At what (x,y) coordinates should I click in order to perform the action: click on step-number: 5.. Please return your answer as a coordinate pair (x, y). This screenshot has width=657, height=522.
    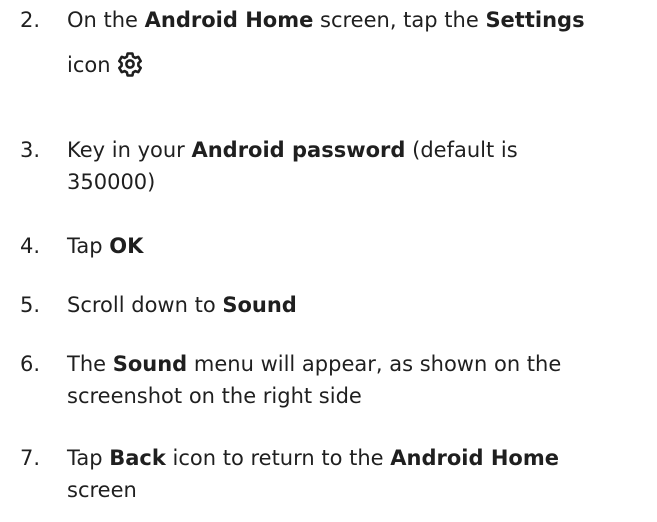
    Looking at the image, I should click on (30, 305).